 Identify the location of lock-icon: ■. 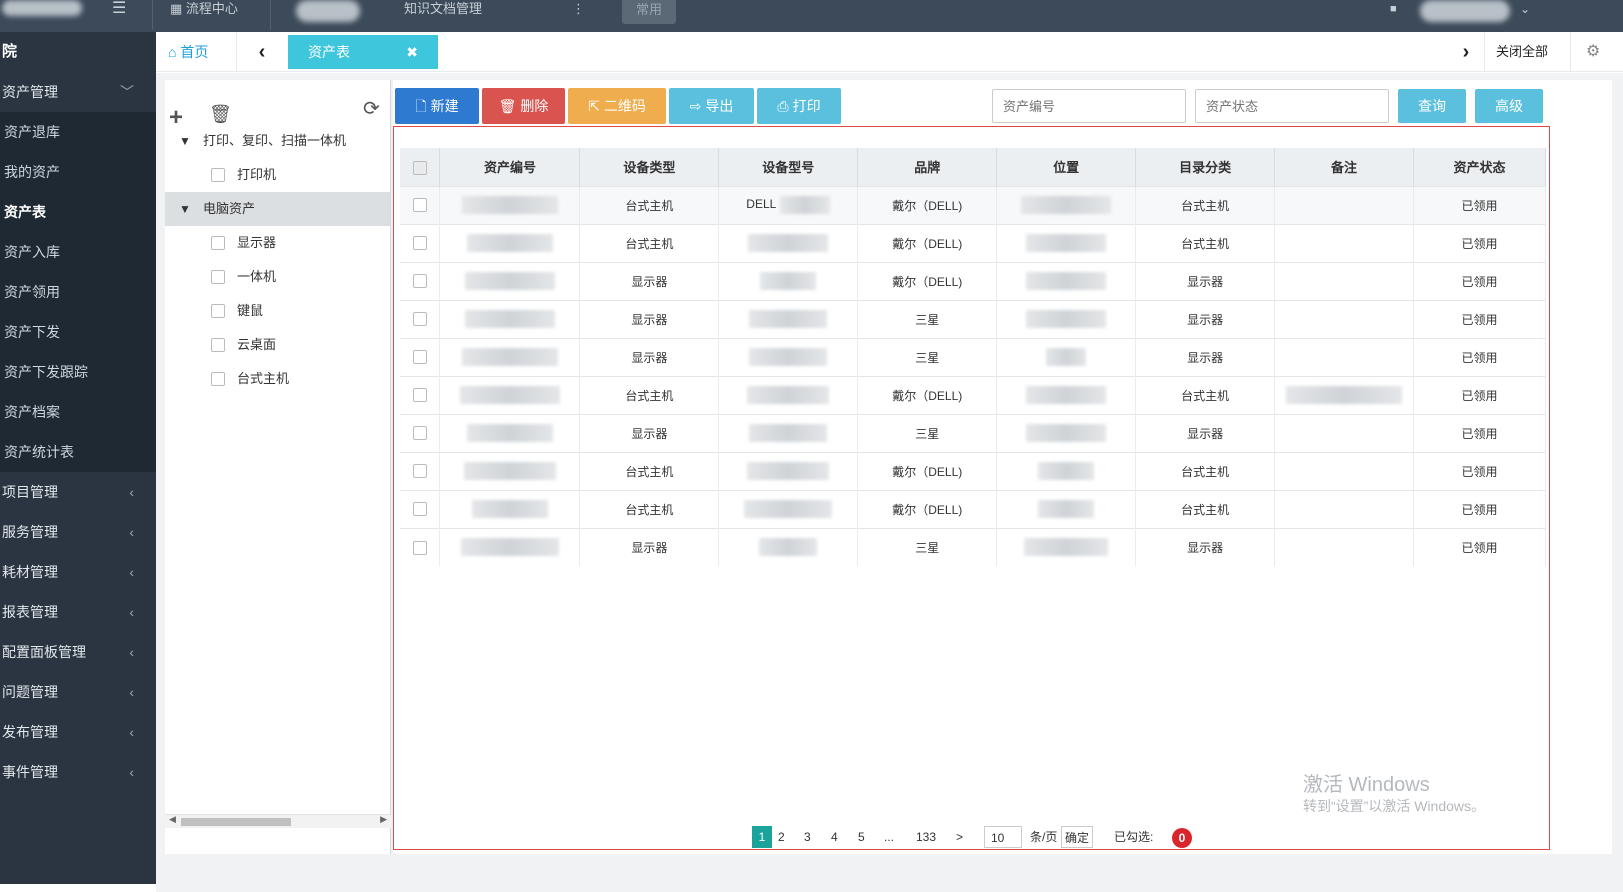
(1393, 12).